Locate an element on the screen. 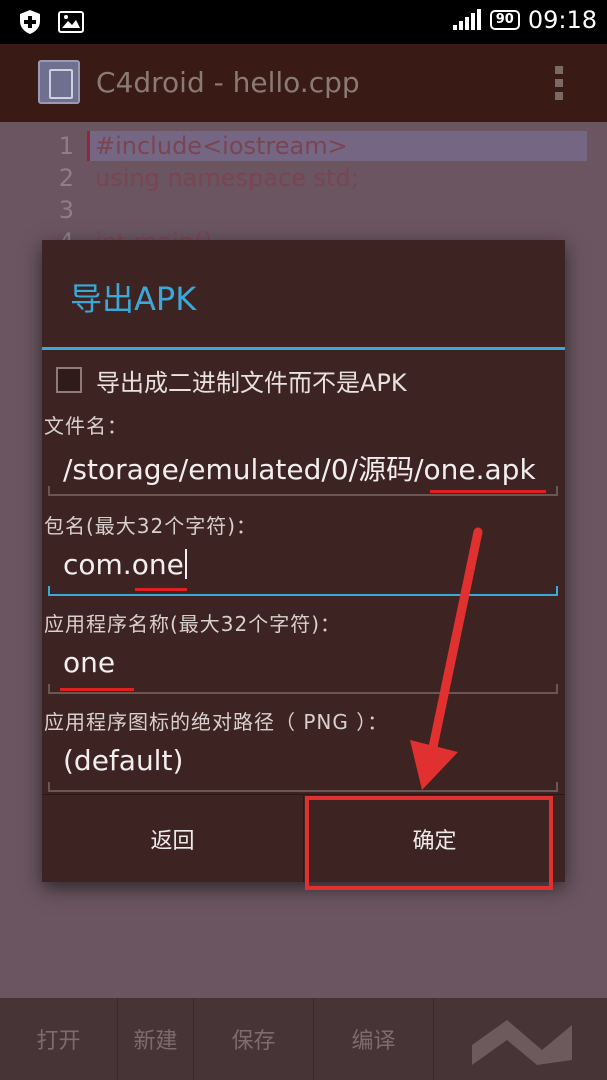  title-divider is located at coordinates (303, 348).